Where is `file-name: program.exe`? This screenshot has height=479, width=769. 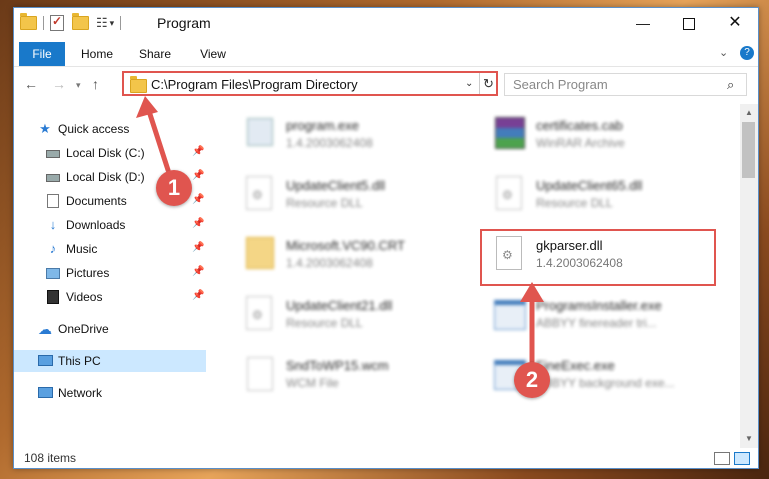 file-name: program.exe is located at coordinates (322, 125).